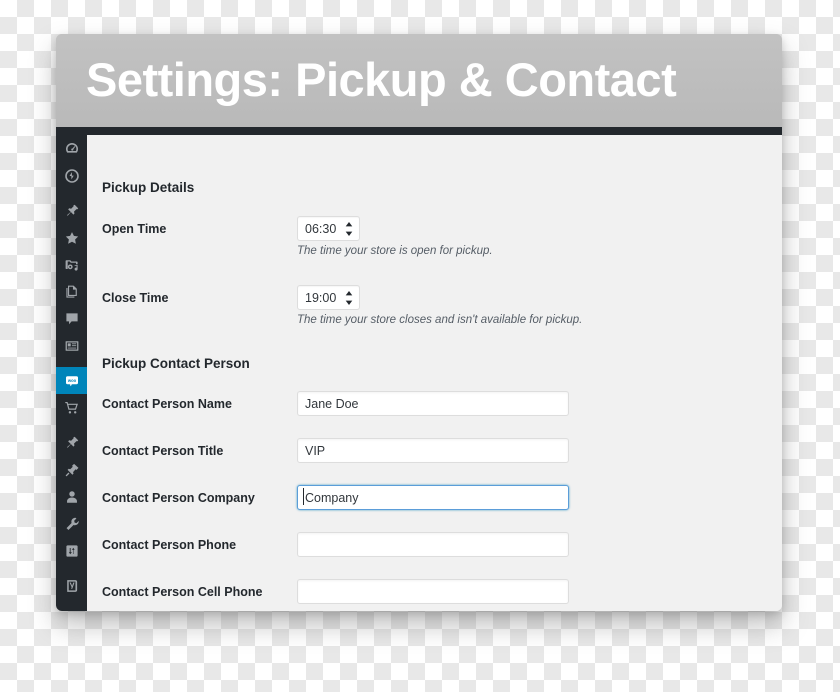 This screenshot has width=840, height=692. I want to click on input-contact-person-phone, so click(433, 544).